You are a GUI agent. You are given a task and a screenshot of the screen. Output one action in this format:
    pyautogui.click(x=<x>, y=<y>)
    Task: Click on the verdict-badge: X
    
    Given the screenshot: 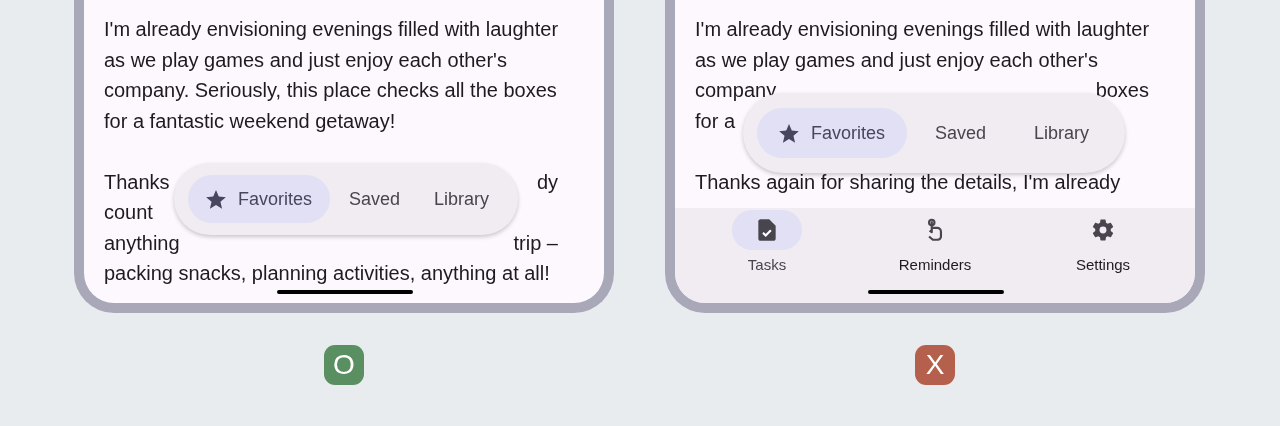 What is the action you would take?
    pyautogui.click(x=935, y=365)
    